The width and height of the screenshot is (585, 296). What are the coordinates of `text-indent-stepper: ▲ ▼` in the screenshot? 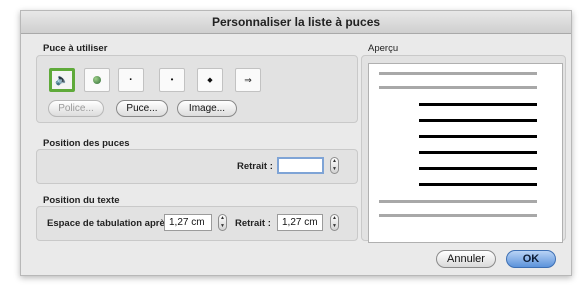 It's located at (334, 222).